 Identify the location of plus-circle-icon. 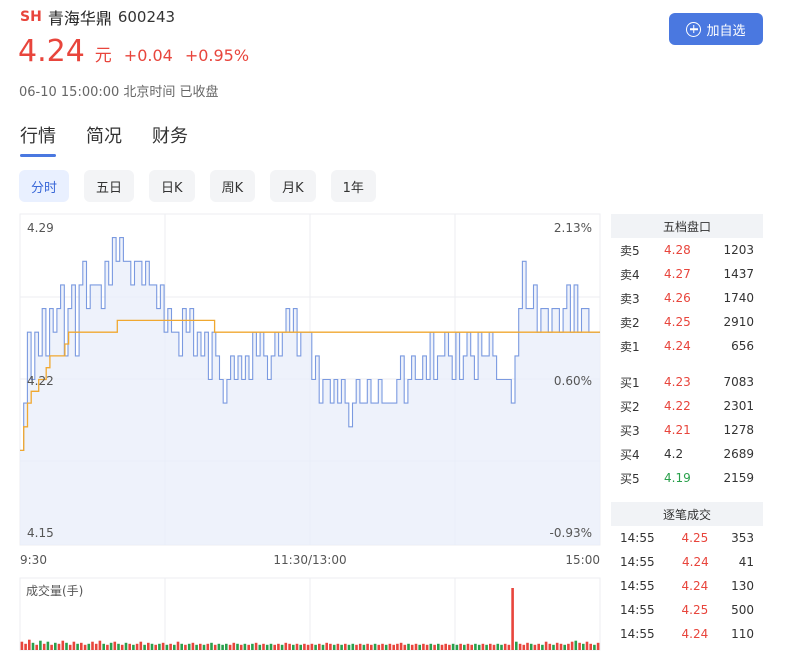
(694, 29).